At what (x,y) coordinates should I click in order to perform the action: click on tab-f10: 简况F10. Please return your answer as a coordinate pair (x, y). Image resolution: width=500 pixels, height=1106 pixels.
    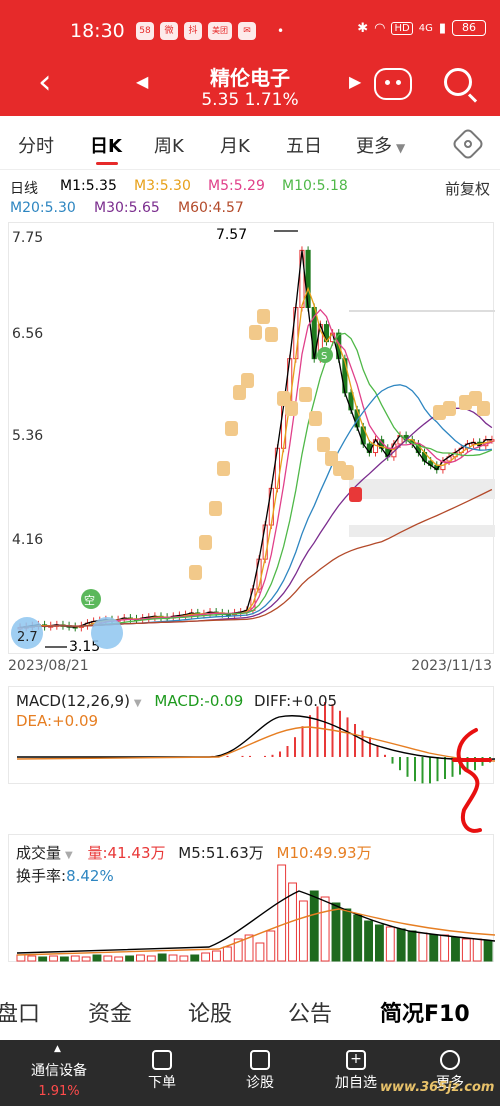
    Looking at the image, I should click on (425, 1012).